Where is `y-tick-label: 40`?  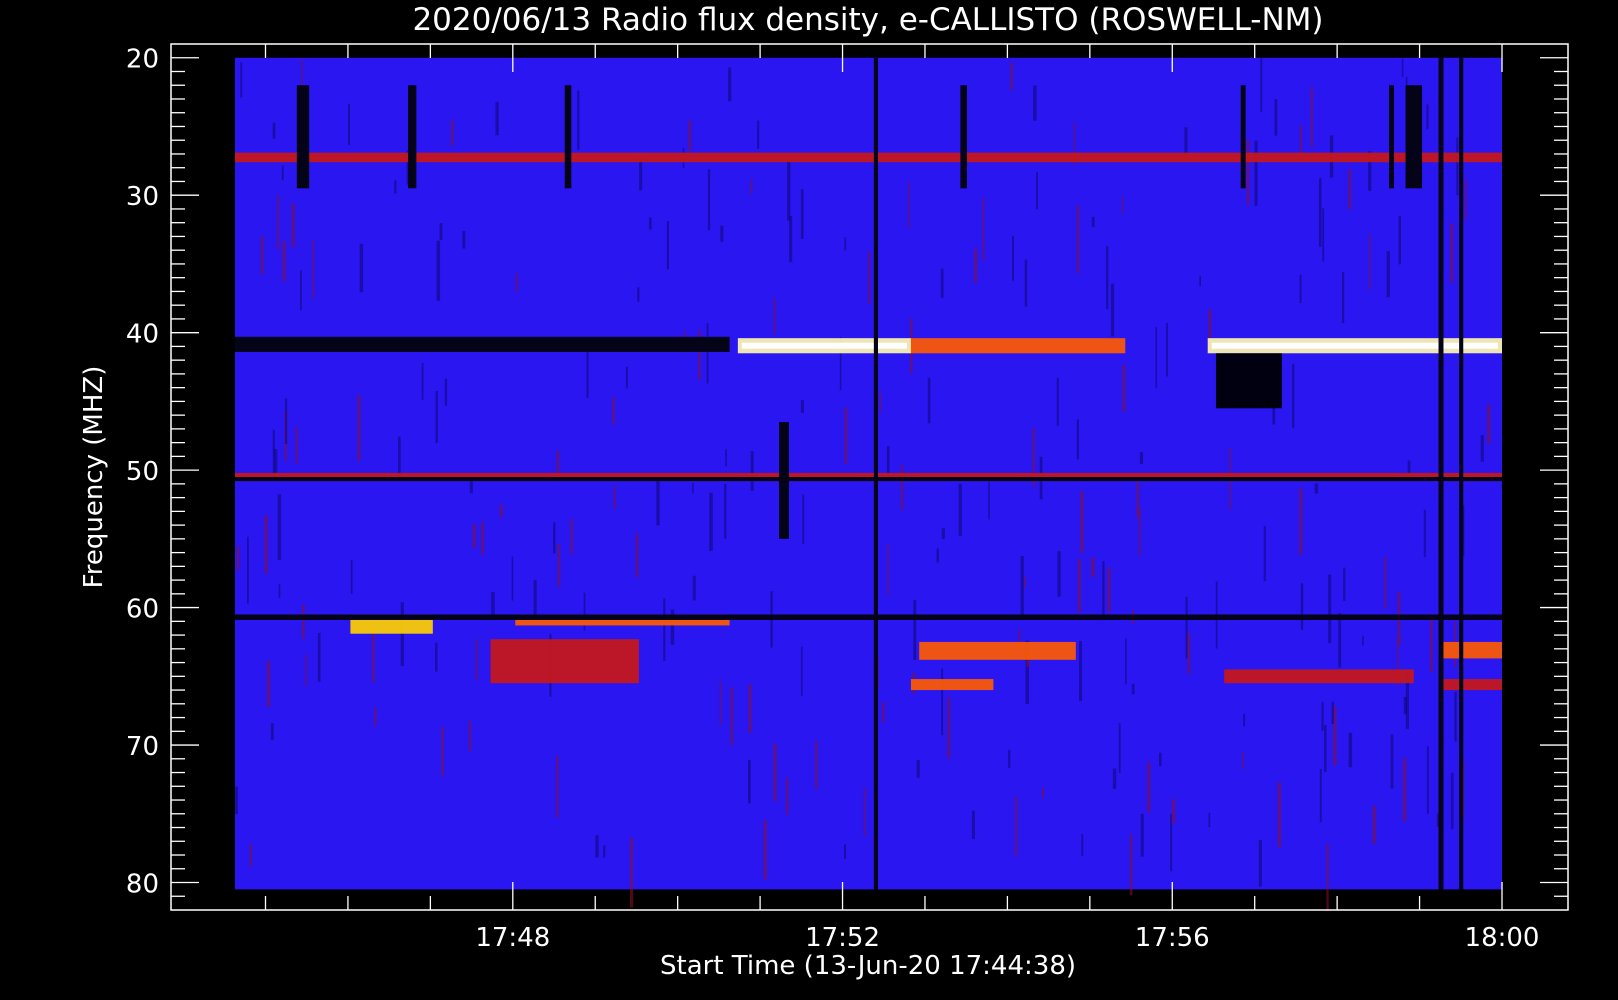 y-tick-label: 40 is located at coordinates (142, 335).